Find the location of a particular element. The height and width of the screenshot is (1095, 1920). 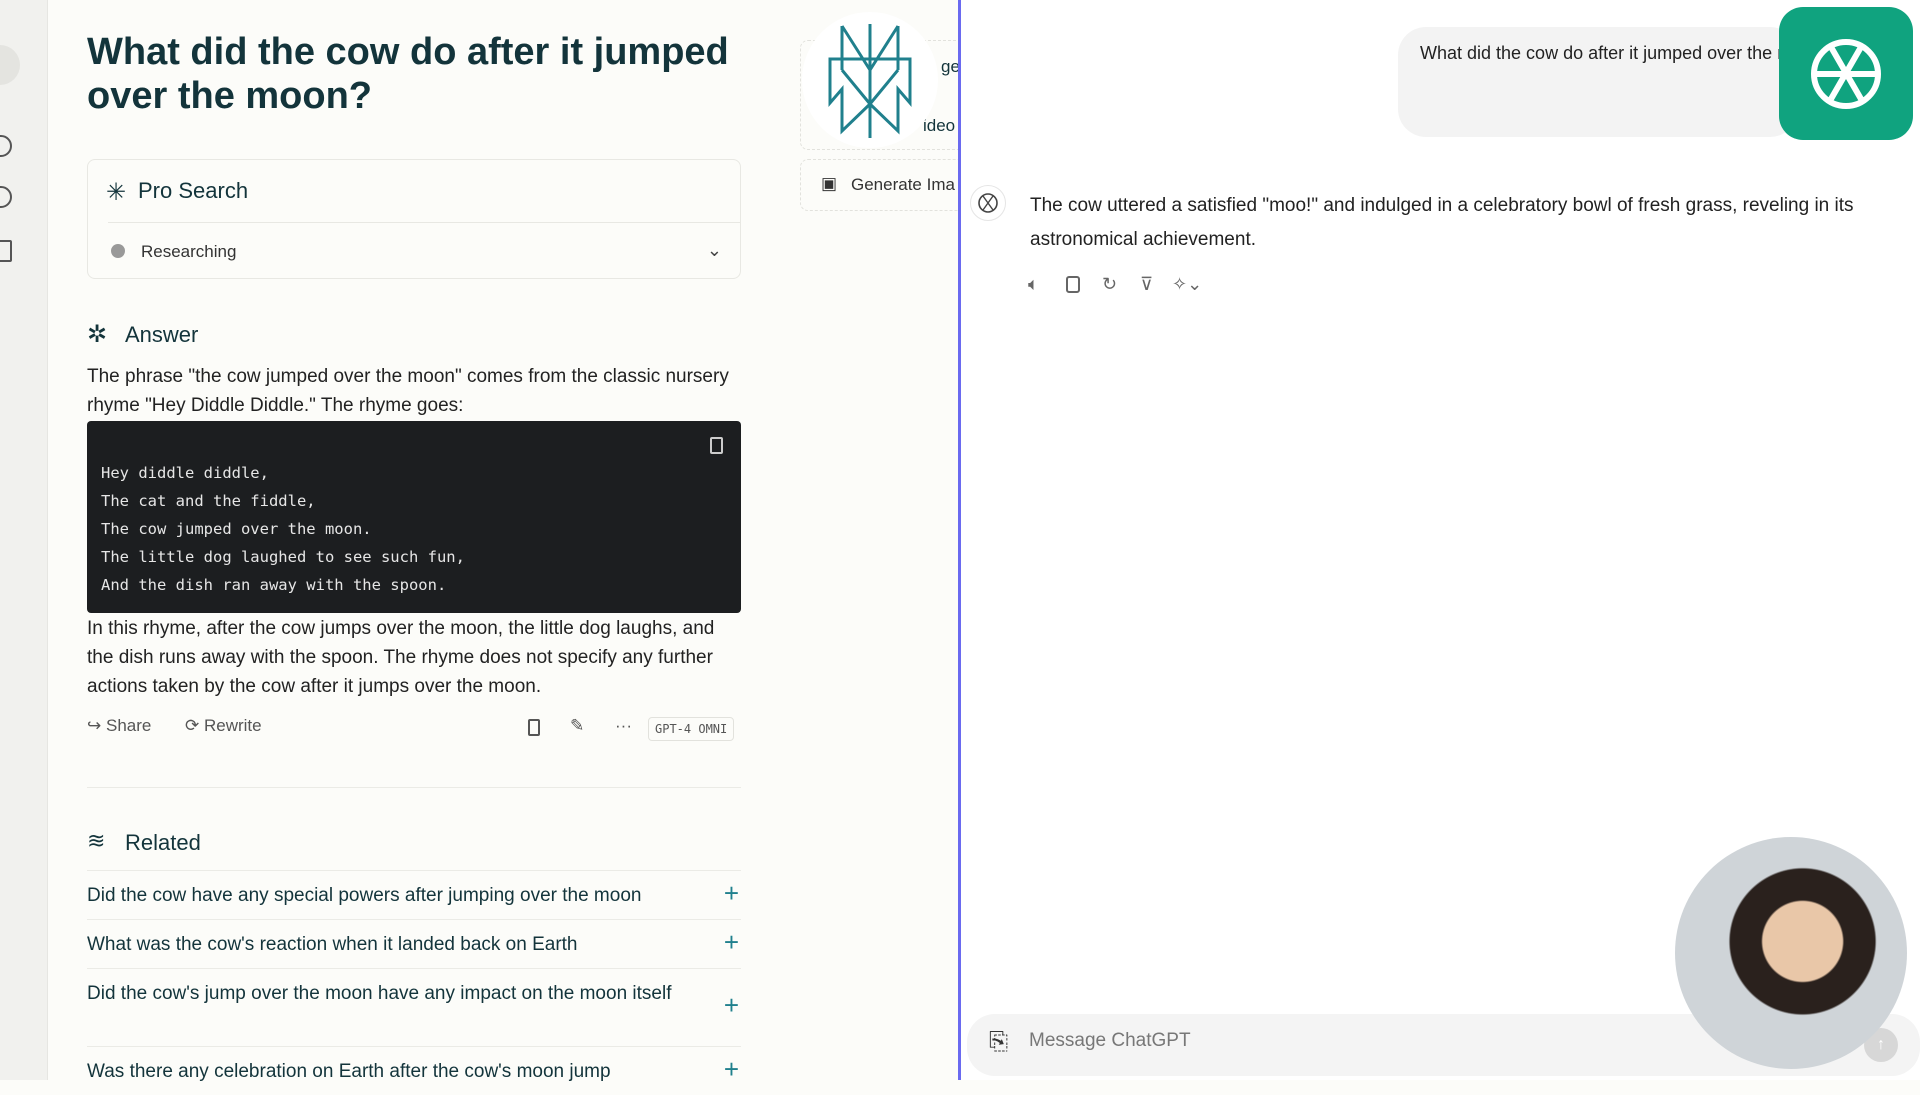

model-switch-icon: ✧⌄ is located at coordinates (1187, 284).